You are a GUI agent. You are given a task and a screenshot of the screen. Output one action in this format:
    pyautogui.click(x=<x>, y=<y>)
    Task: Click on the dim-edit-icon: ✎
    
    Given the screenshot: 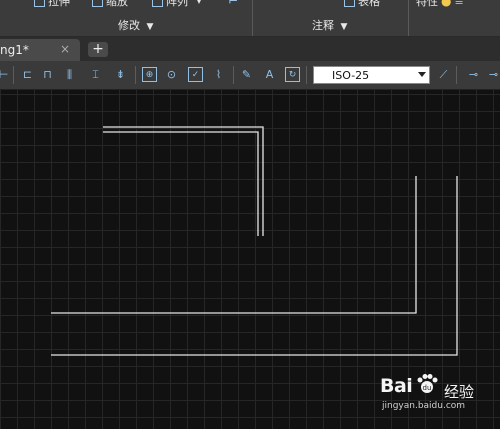 What is the action you would take?
    pyautogui.click(x=246, y=74)
    